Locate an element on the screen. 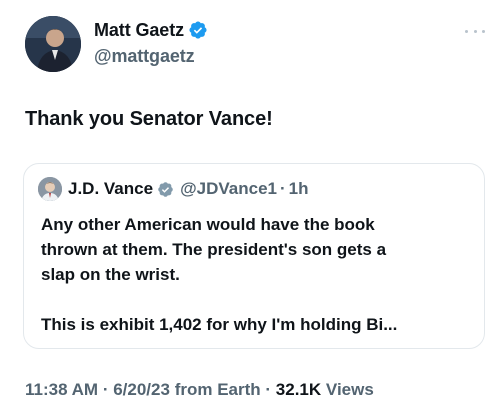  more-options-icon is located at coordinates (475, 31).